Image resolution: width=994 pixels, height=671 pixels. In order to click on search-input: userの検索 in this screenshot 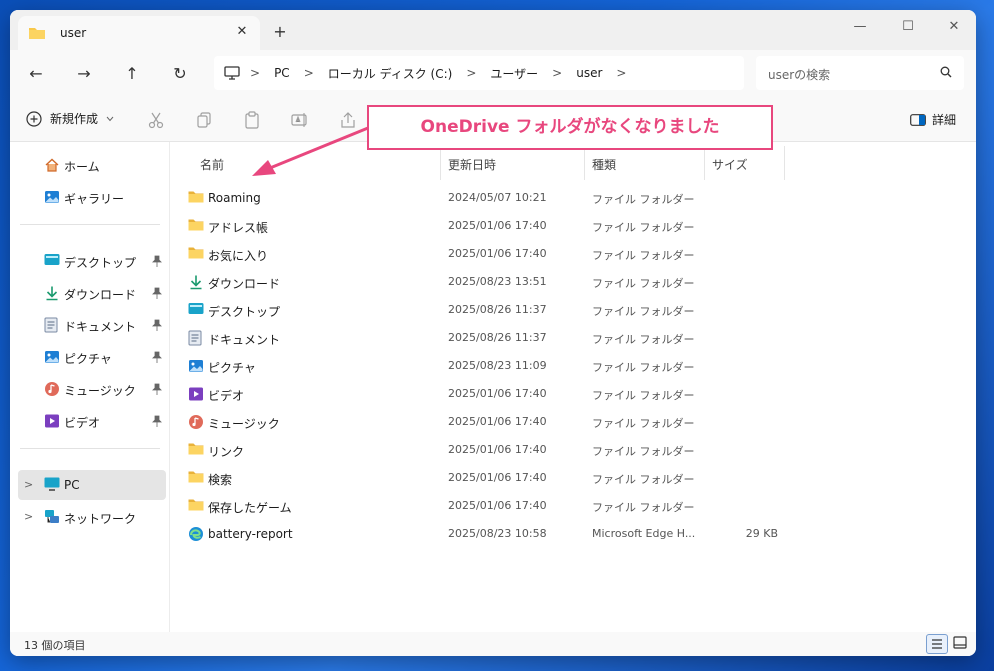, I will do `click(860, 73)`.